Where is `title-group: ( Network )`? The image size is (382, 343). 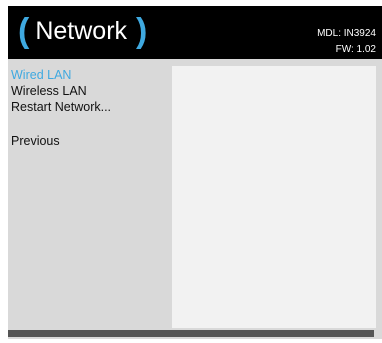
title-group: ( Network ) is located at coordinates (82, 31).